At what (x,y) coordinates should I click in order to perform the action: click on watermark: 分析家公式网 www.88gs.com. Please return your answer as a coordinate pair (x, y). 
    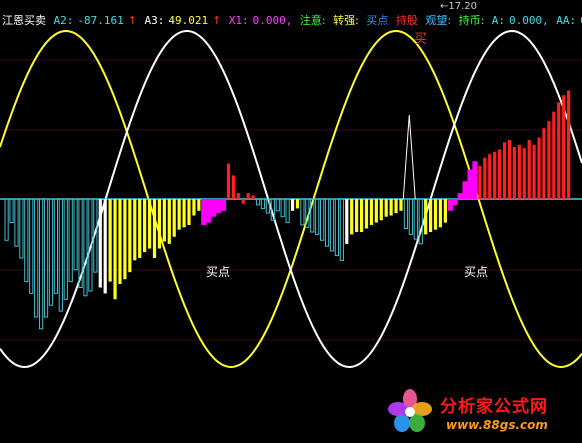
    Looking at the image, I should click on (482, 413).